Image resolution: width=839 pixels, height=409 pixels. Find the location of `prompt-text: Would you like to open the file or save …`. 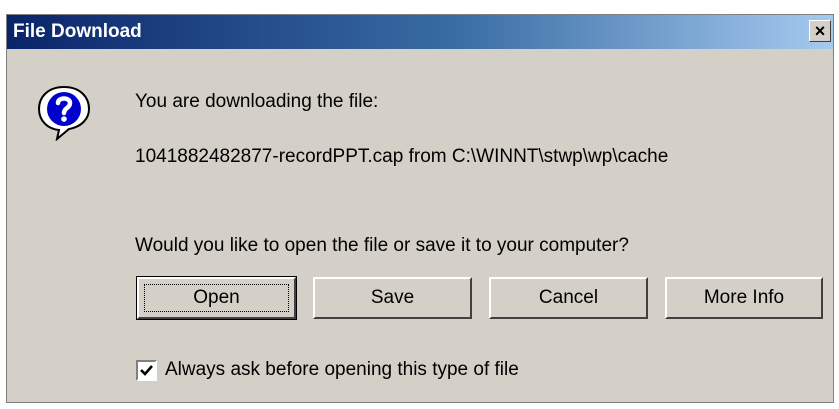

prompt-text: Would you like to open the file or save … is located at coordinates (382, 245).